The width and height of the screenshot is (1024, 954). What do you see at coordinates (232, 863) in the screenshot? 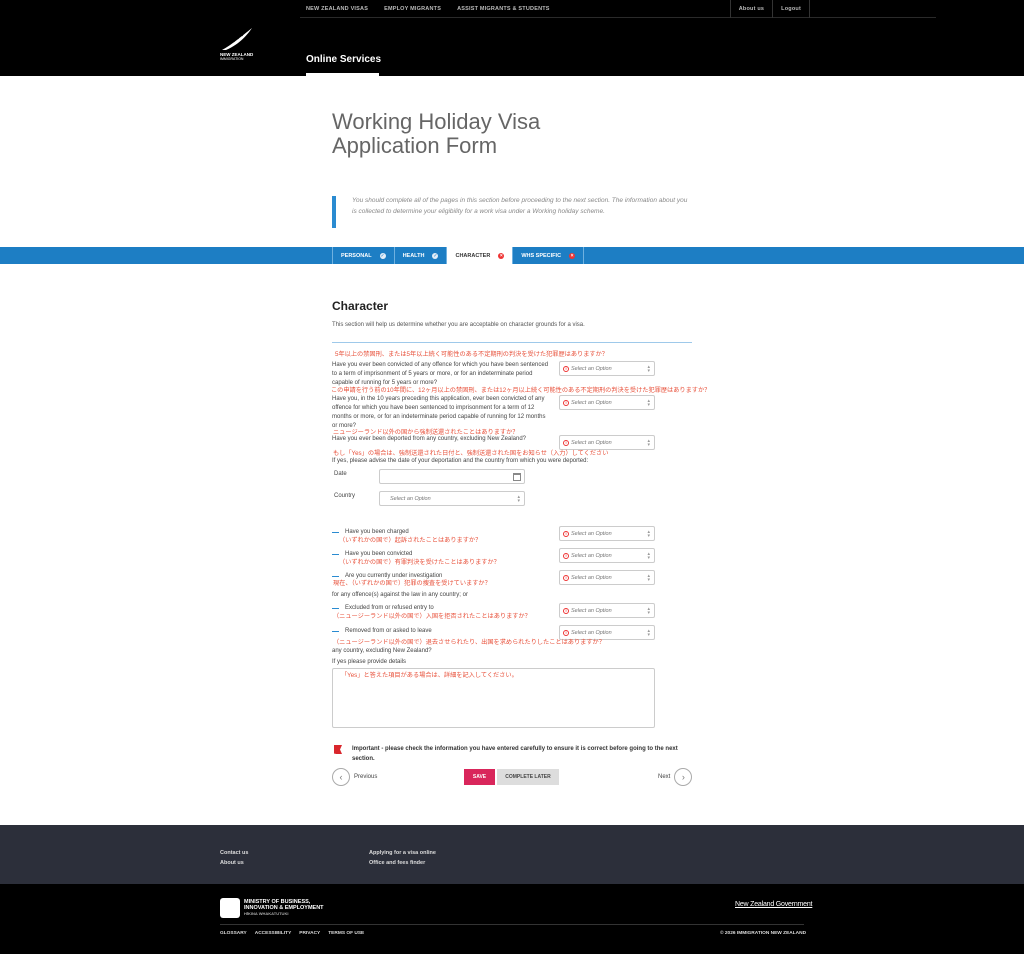
I see `footer-about-us: About us` at bounding box center [232, 863].